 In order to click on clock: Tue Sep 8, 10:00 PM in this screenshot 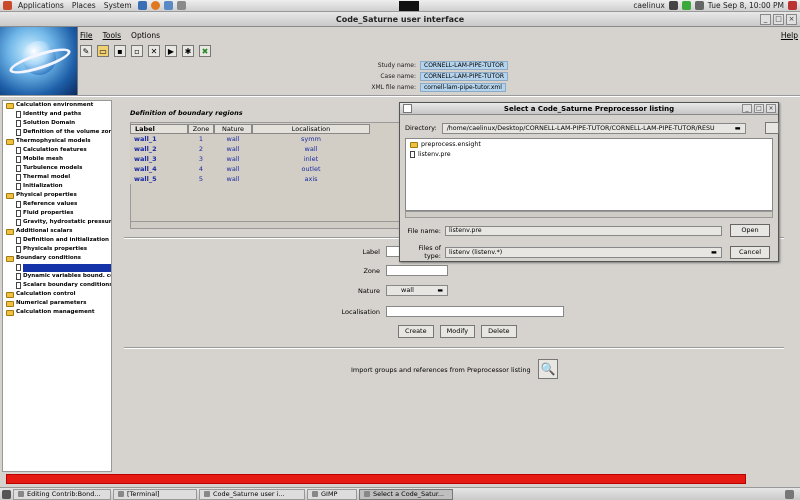, I will do `click(746, 5)`.